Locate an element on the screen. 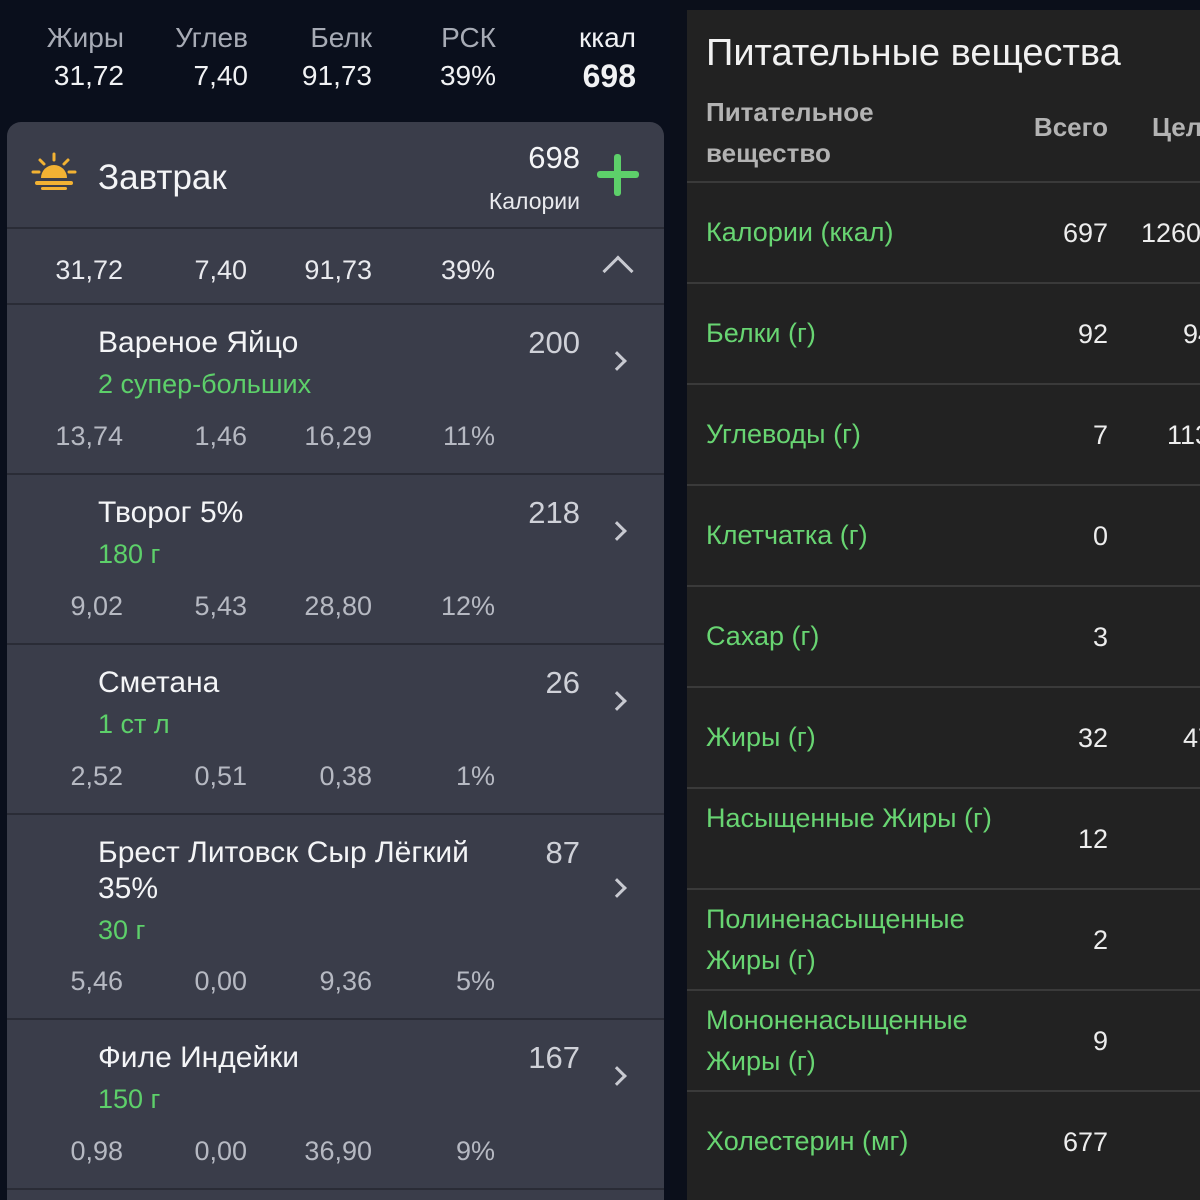  summary-kcal: ккал 698 is located at coordinates (598, 60).